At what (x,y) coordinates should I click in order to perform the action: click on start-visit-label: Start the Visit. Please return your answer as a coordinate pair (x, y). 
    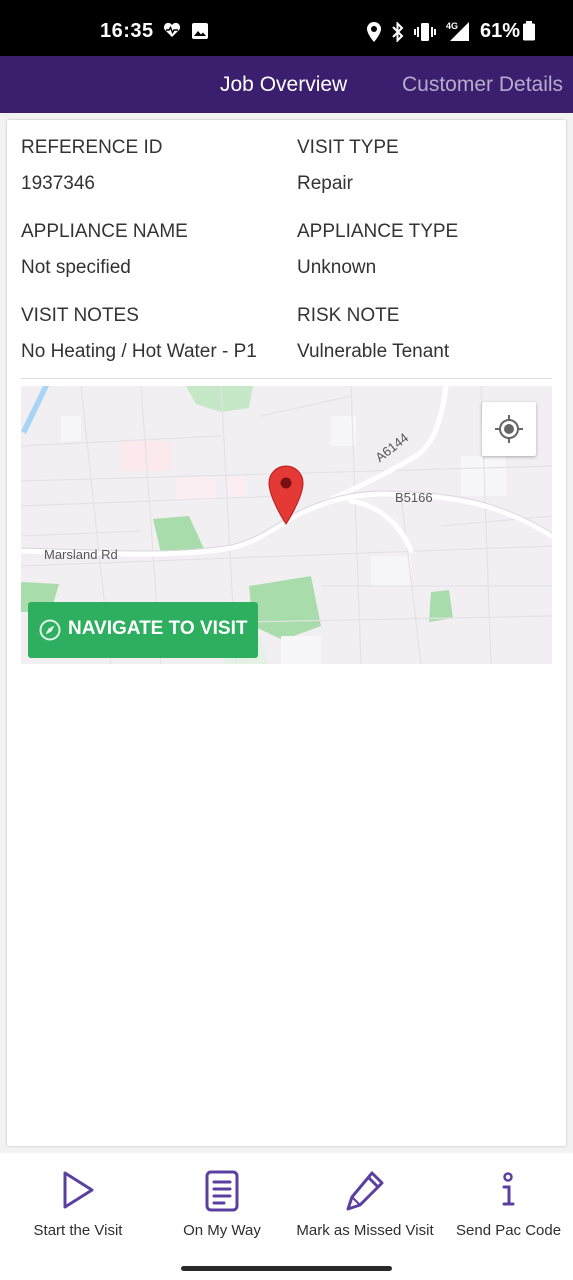
    Looking at the image, I should click on (78, 1230).